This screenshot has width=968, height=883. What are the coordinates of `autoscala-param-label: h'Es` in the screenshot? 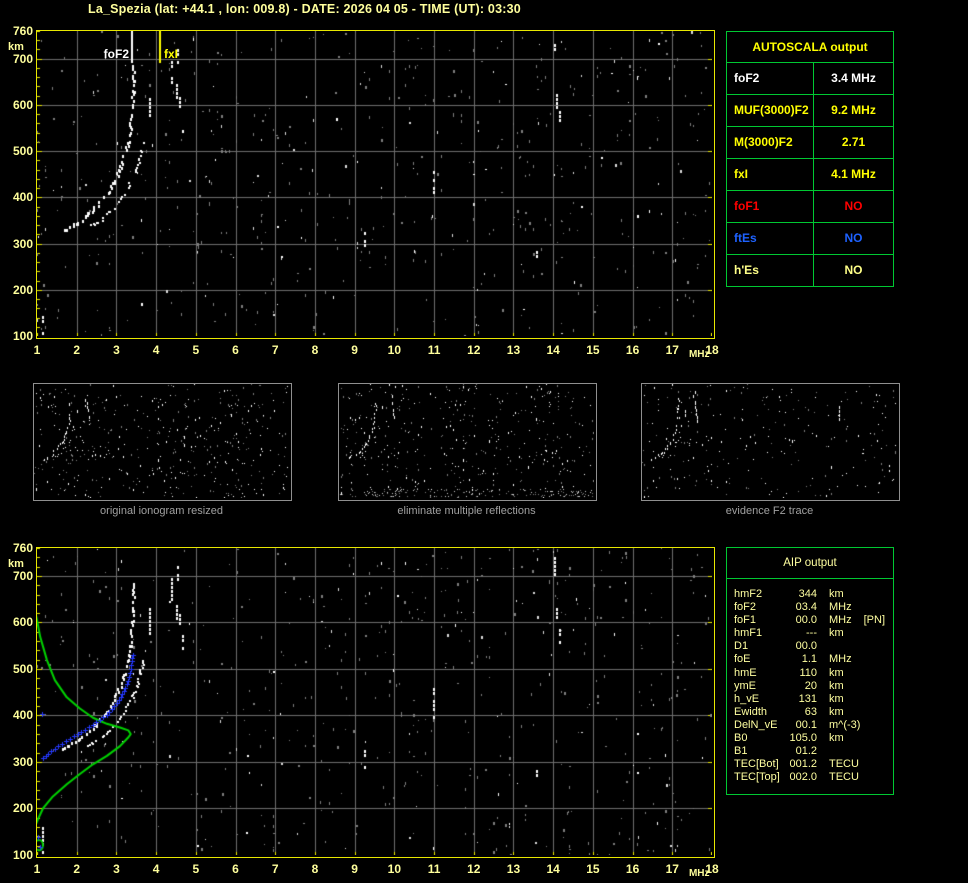 It's located at (746, 270).